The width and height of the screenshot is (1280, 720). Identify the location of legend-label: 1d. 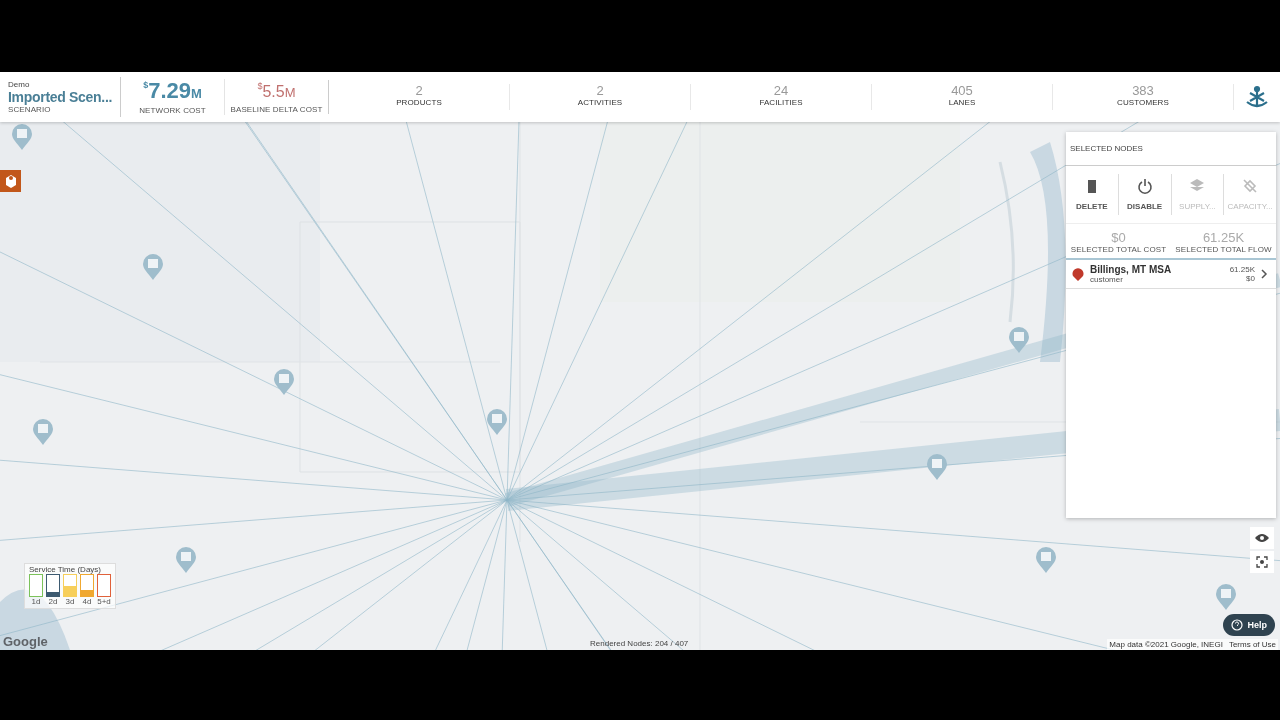
(36, 601).